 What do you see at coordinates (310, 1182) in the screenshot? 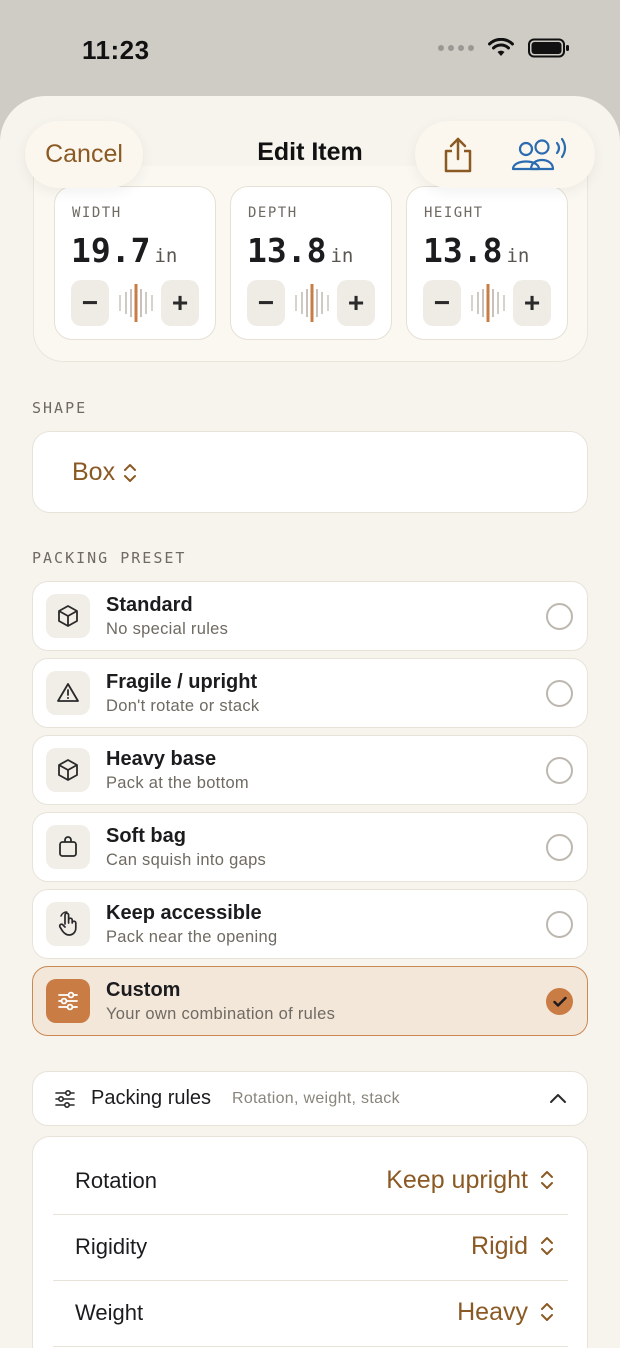
I see `rule-row-rotation: Rotation Keep upright` at bounding box center [310, 1182].